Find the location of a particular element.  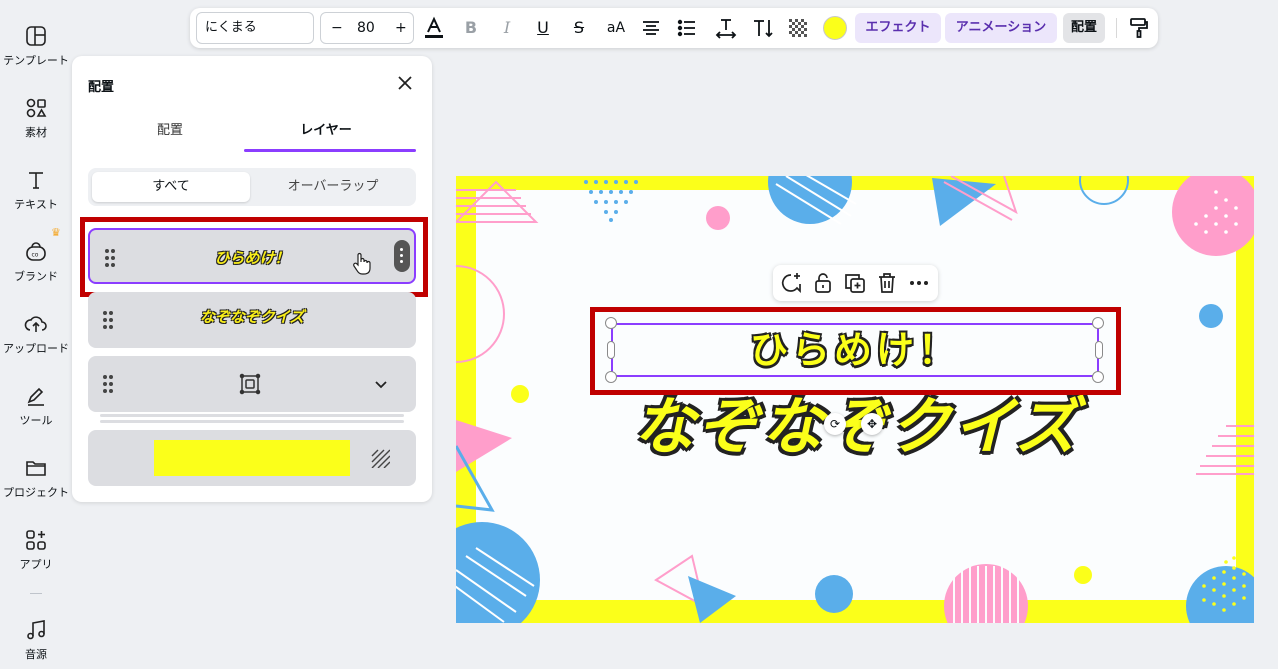

layer-filter: すべて オーバーラップ is located at coordinates (252, 187).